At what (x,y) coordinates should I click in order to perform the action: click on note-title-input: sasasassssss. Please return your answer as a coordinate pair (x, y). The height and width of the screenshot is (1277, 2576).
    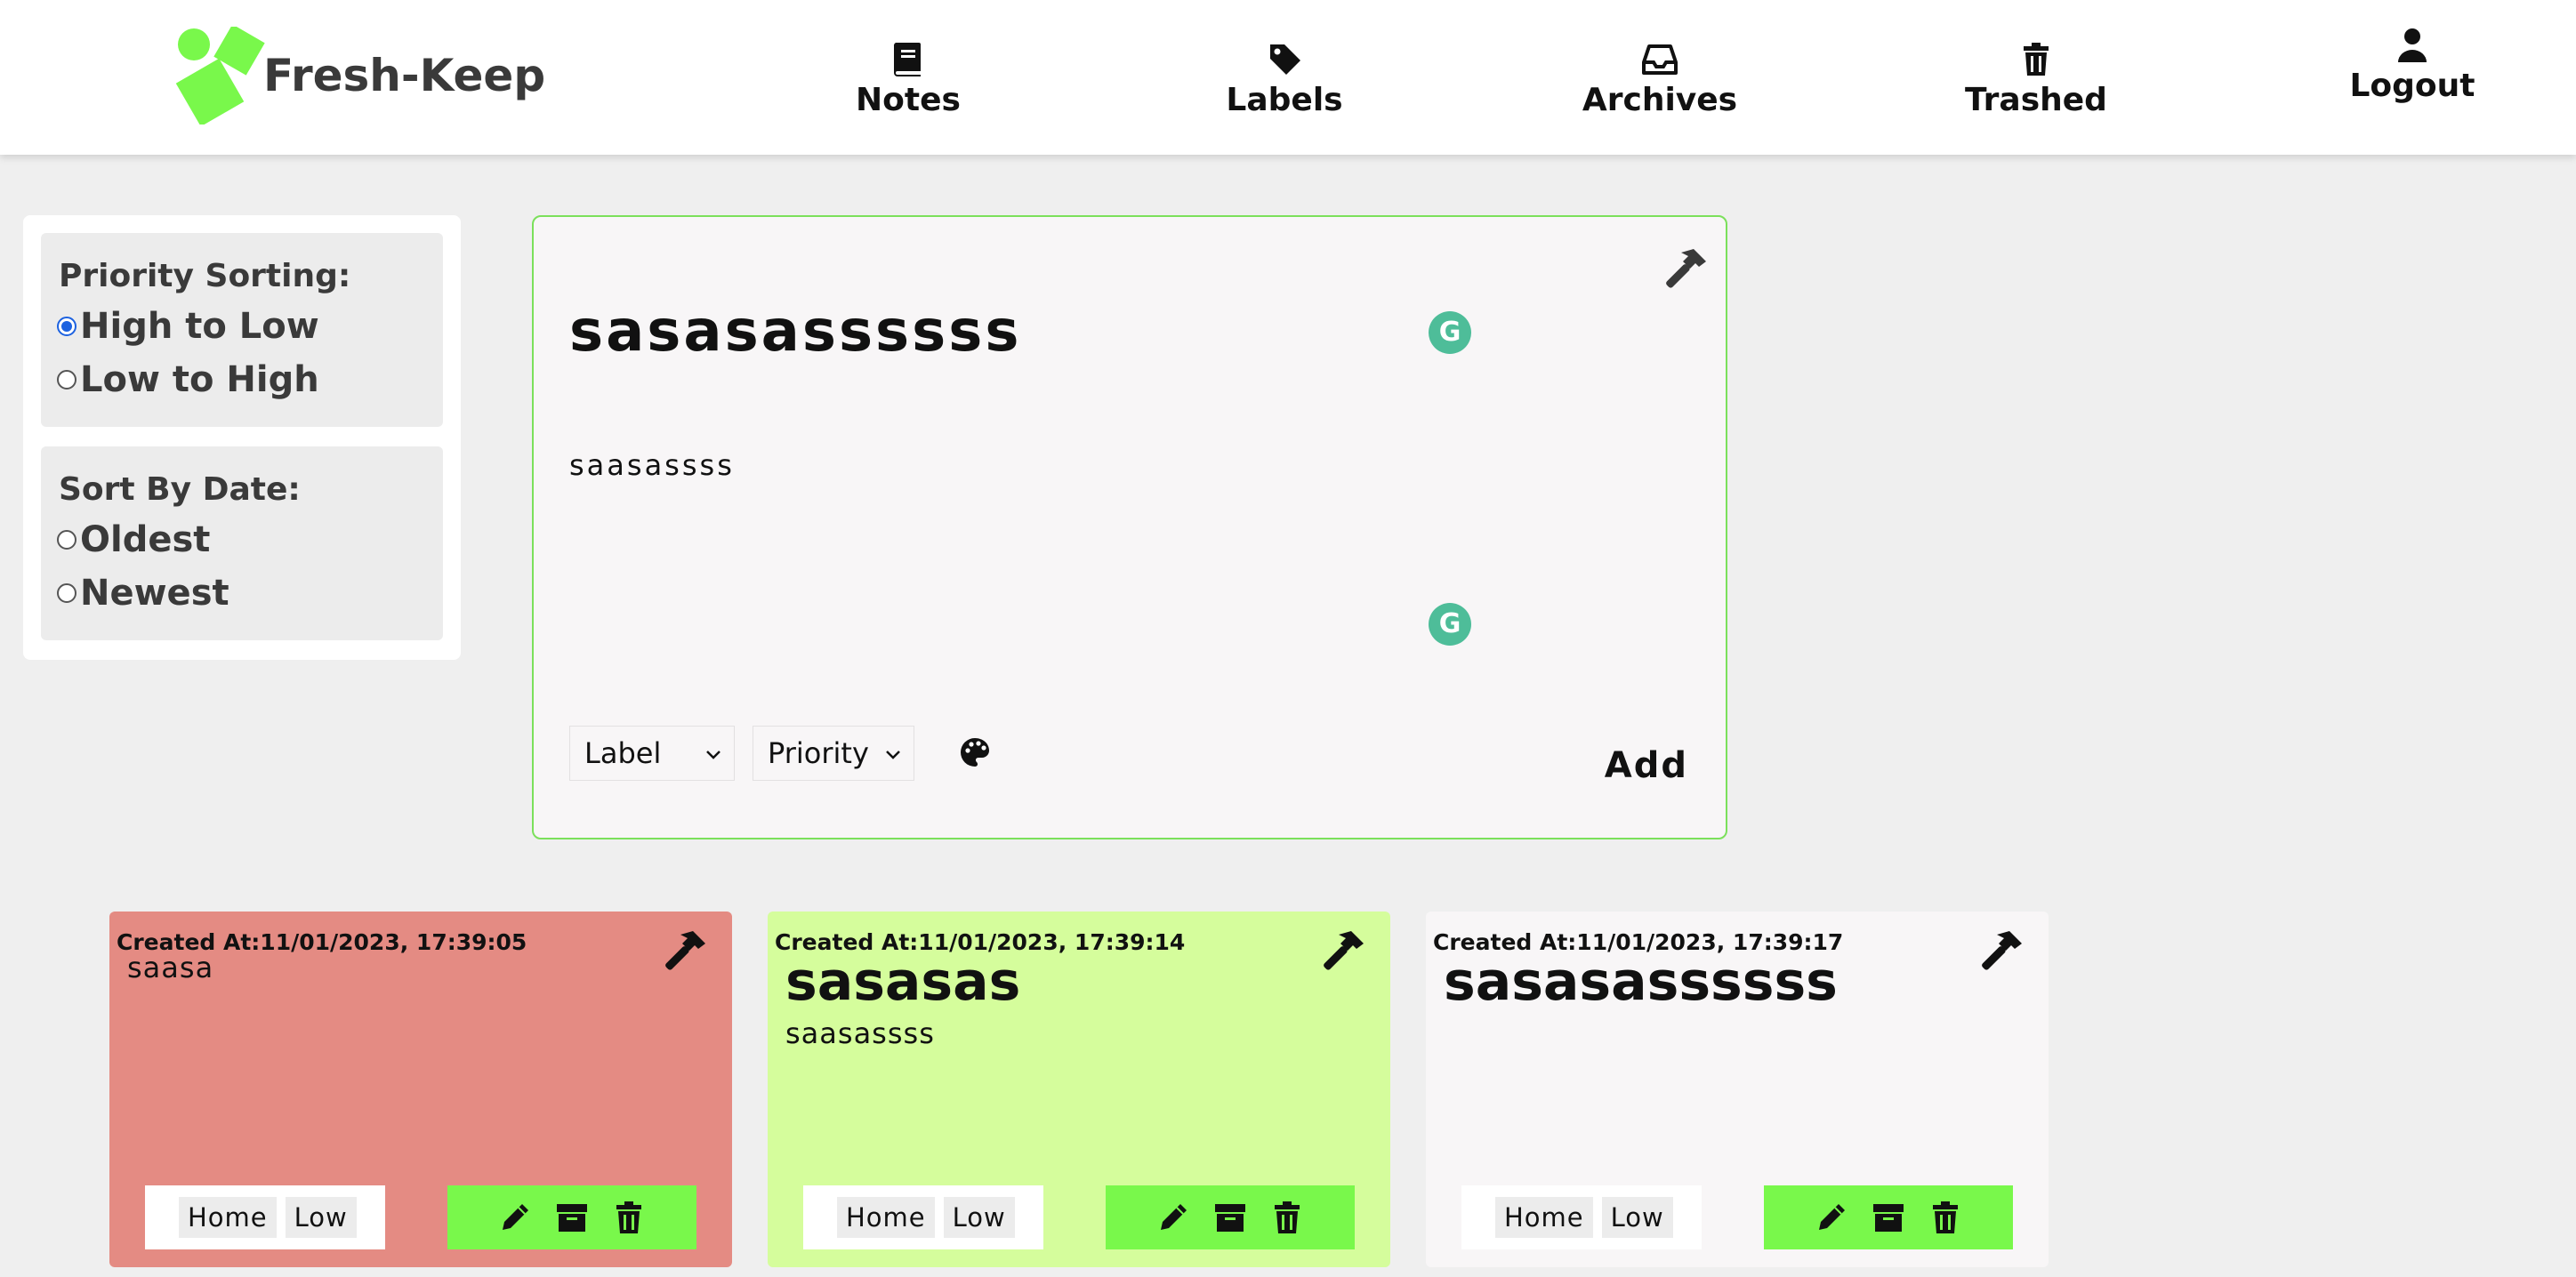
    Looking at the image, I should click on (795, 332).